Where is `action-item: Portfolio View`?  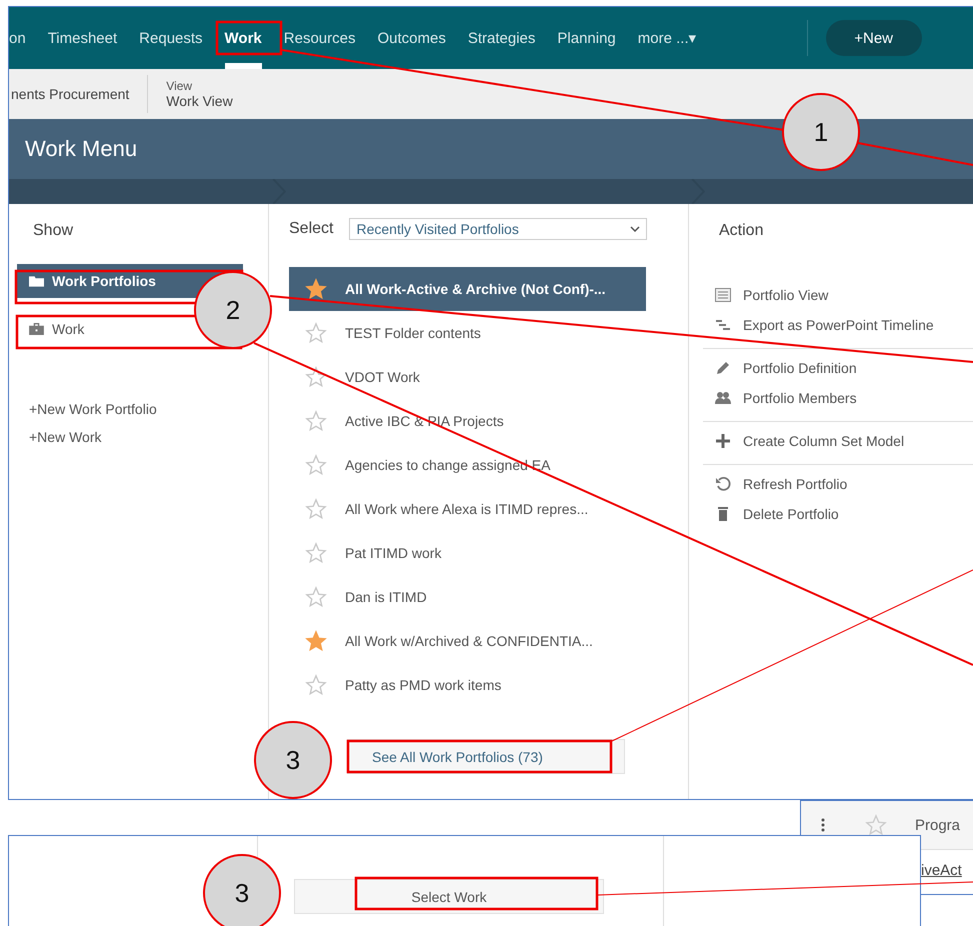 action-item: Portfolio View is located at coordinates (838, 295).